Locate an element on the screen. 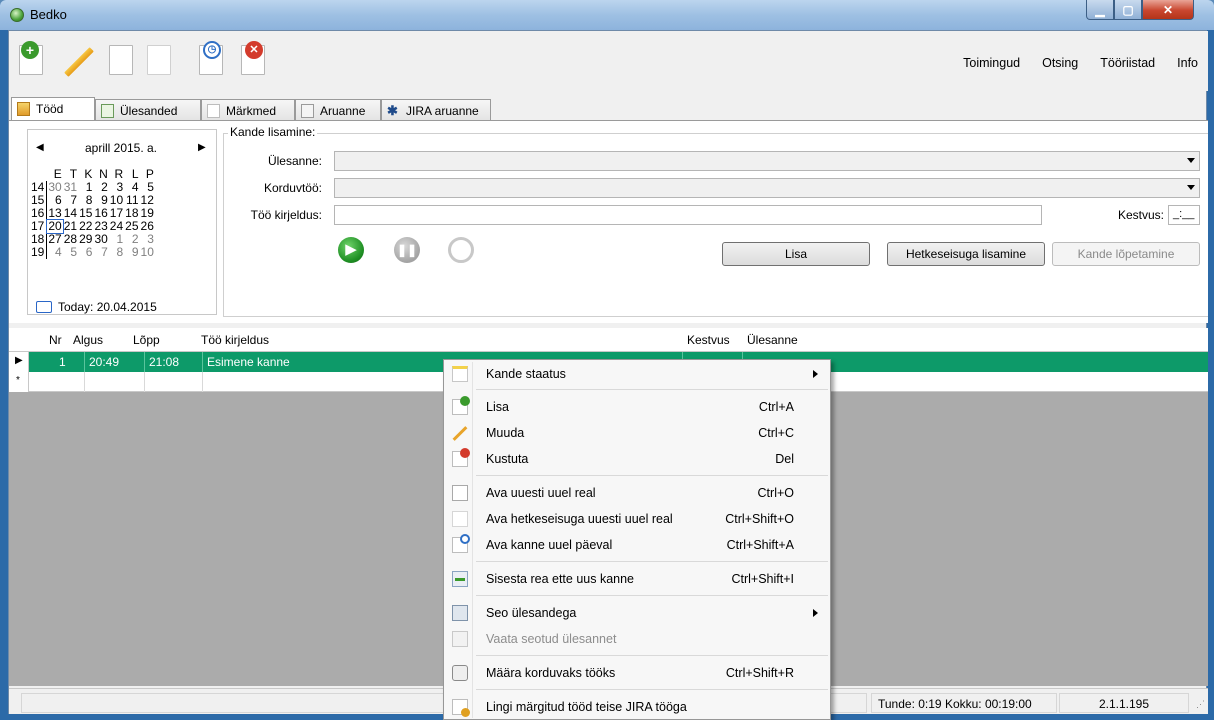 The width and height of the screenshot is (1214, 720). column-header-ulesanne: Ülesanne is located at coordinates (772, 340).